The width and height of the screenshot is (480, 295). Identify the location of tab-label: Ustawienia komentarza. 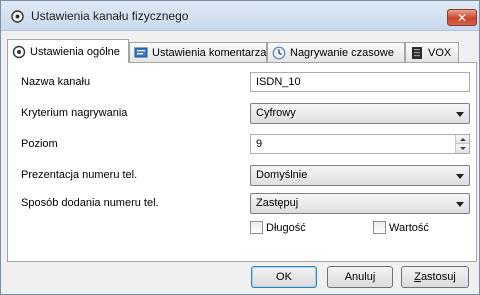
(209, 52).